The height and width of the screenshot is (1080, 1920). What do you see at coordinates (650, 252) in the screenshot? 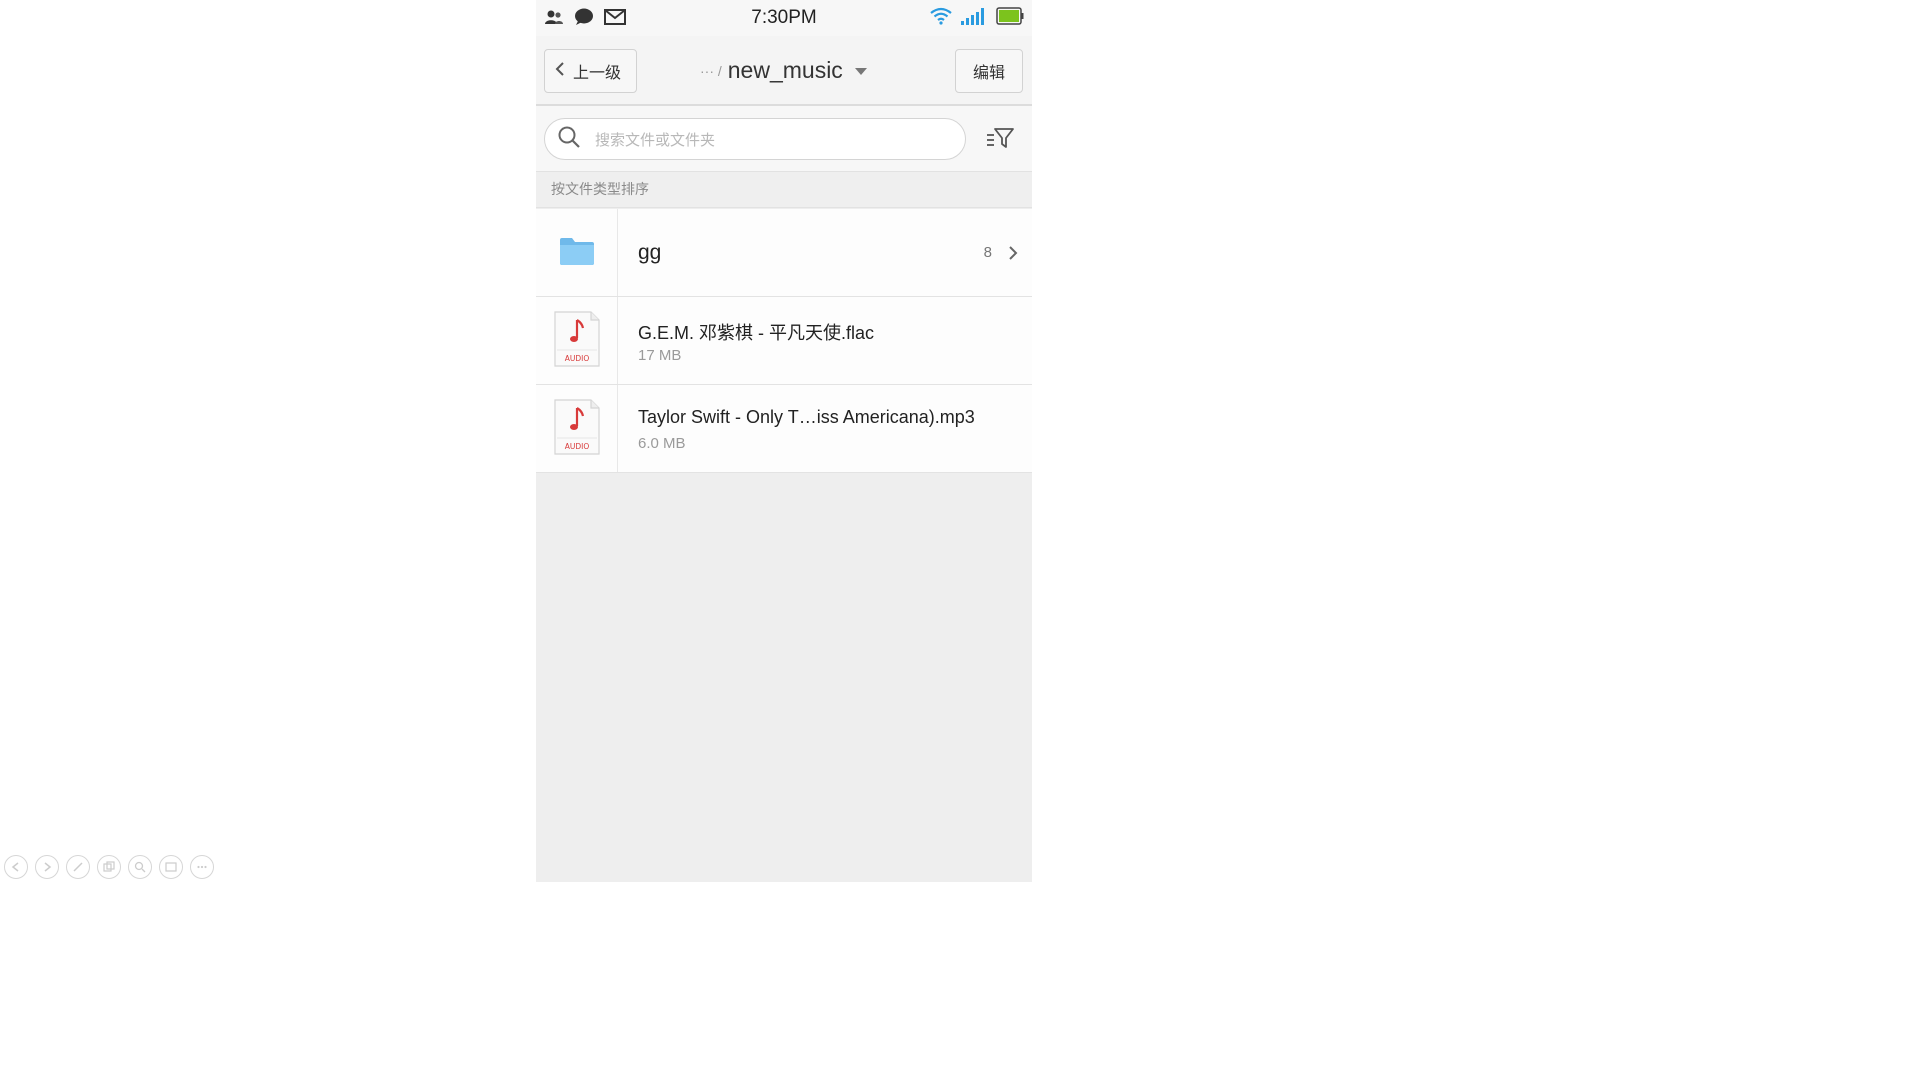
I see `file-name: gg` at bounding box center [650, 252].